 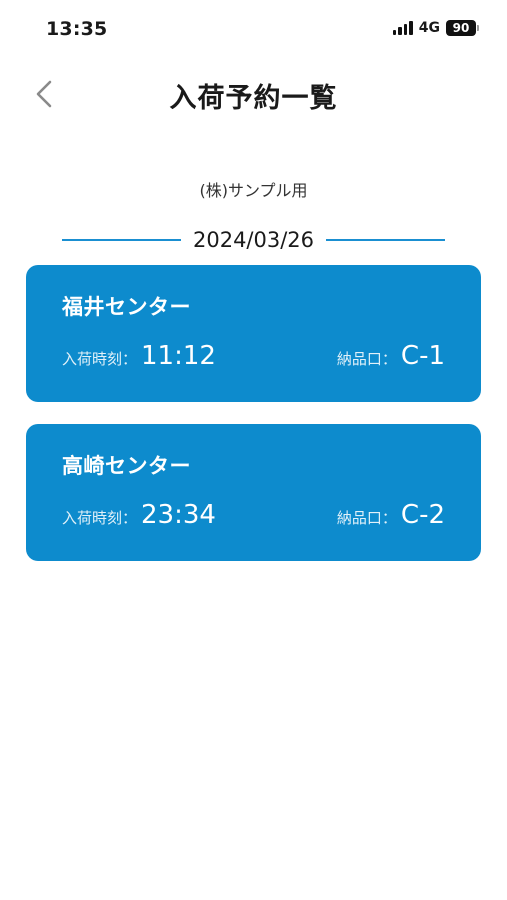 I want to click on status-time: 13:35, so click(x=77, y=29).